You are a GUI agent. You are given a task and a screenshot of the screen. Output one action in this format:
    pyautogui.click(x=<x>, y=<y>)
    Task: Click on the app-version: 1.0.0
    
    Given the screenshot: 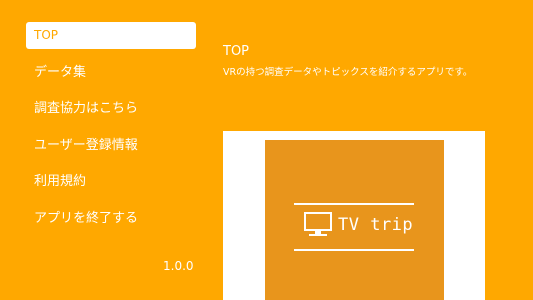 What is the action you would take?
    pyautogui.click(x=178, y=266)
    